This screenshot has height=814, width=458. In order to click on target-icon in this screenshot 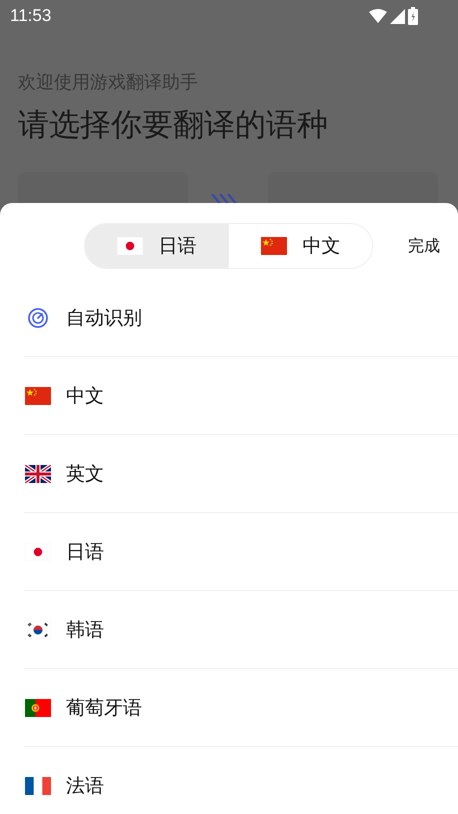, I will do `click(38, 317)`.